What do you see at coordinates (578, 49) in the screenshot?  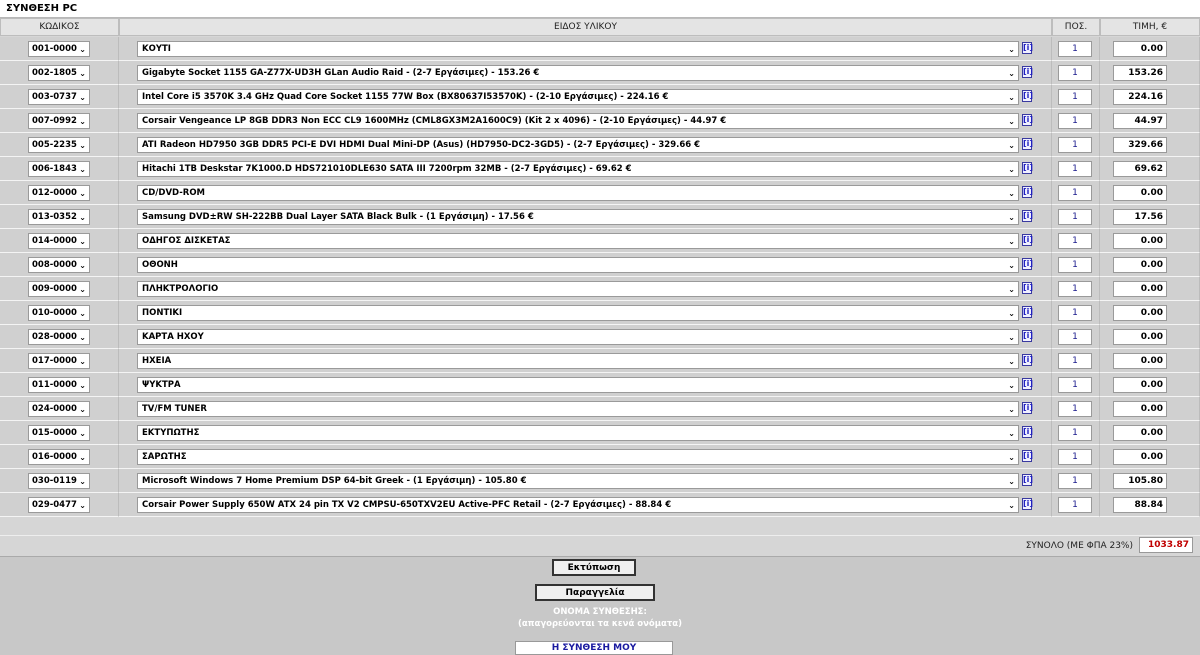 I see `component-select: ΚΟΥΤΙ ⌄` at bounding box center [578, 49].